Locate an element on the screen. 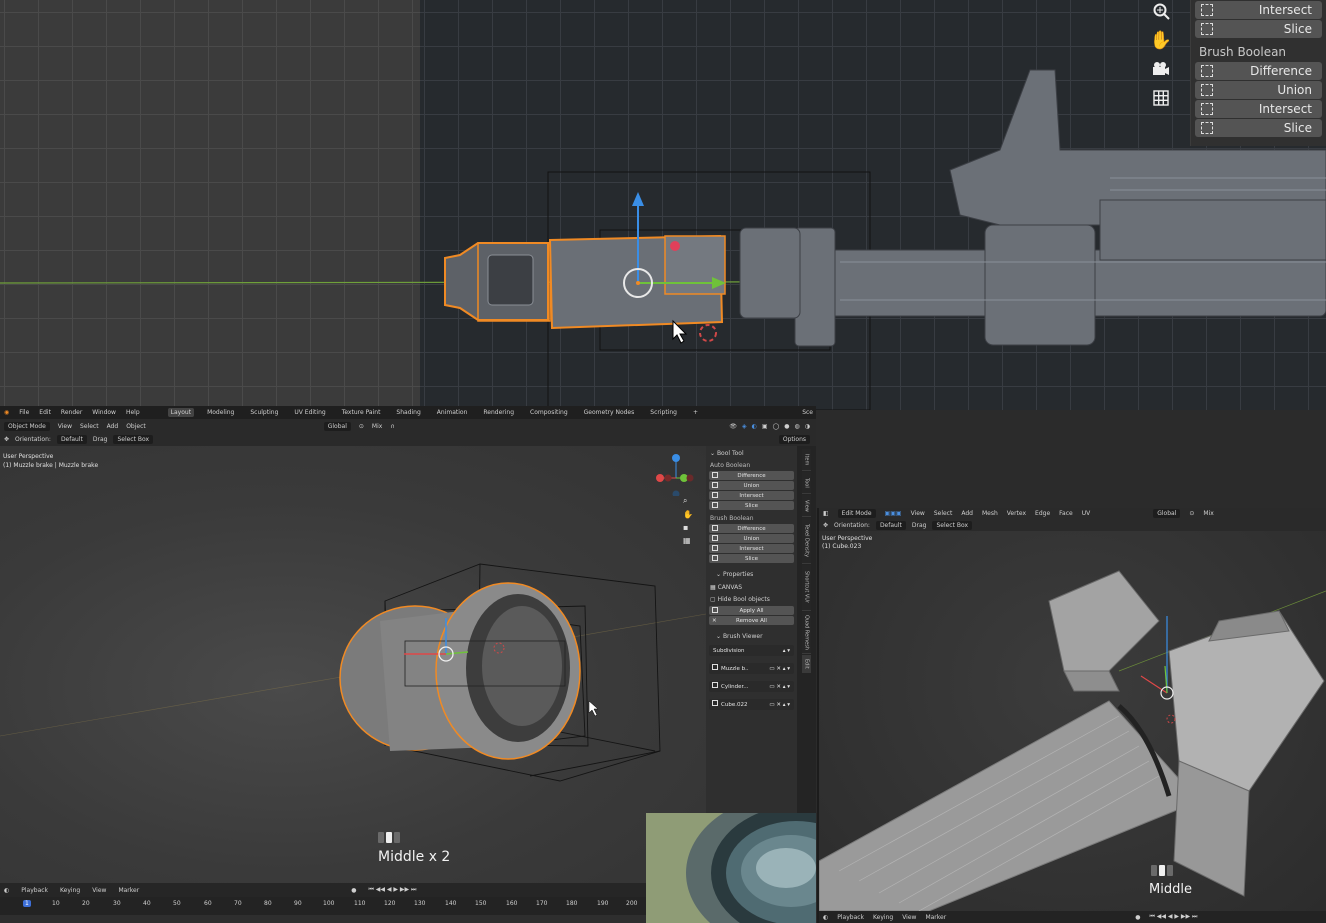 Image resolution: width=1326 pixels, height=923 pixels. record-icon: ● is located at coordinates (1137, 917).